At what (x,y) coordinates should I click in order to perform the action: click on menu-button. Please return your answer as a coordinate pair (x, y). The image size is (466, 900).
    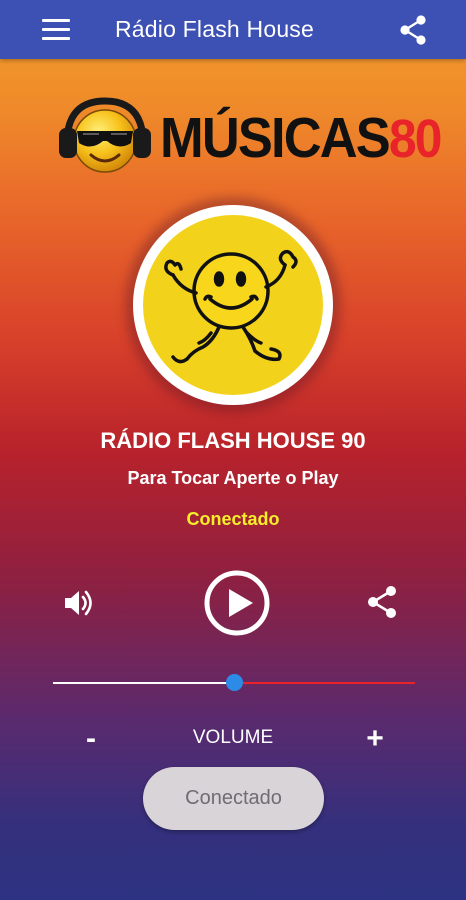
    Looking at the image, I should click on (56, 30).